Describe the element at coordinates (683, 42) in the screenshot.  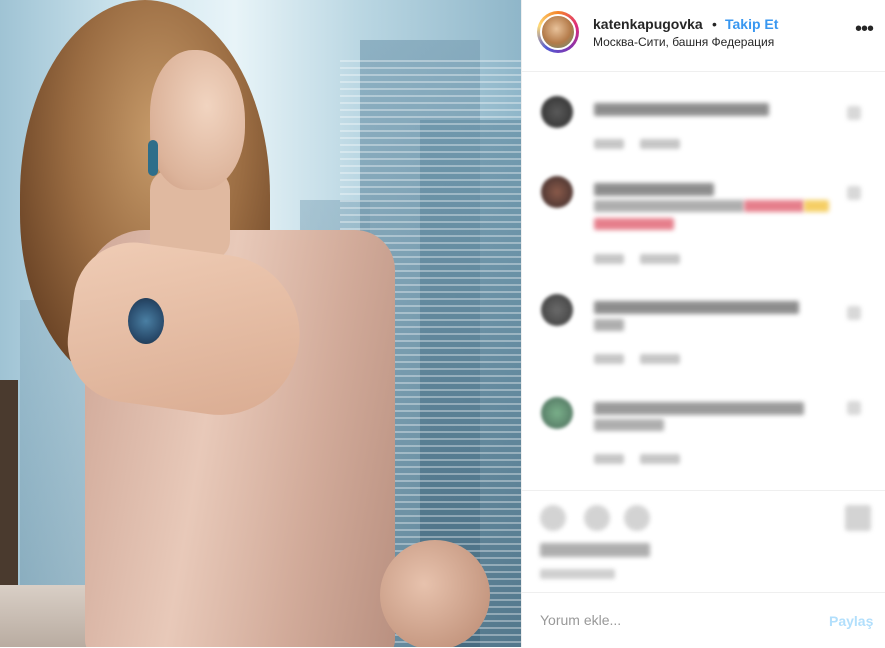
I see `location-link: Москва-Сити, башня Федерация` at that location.